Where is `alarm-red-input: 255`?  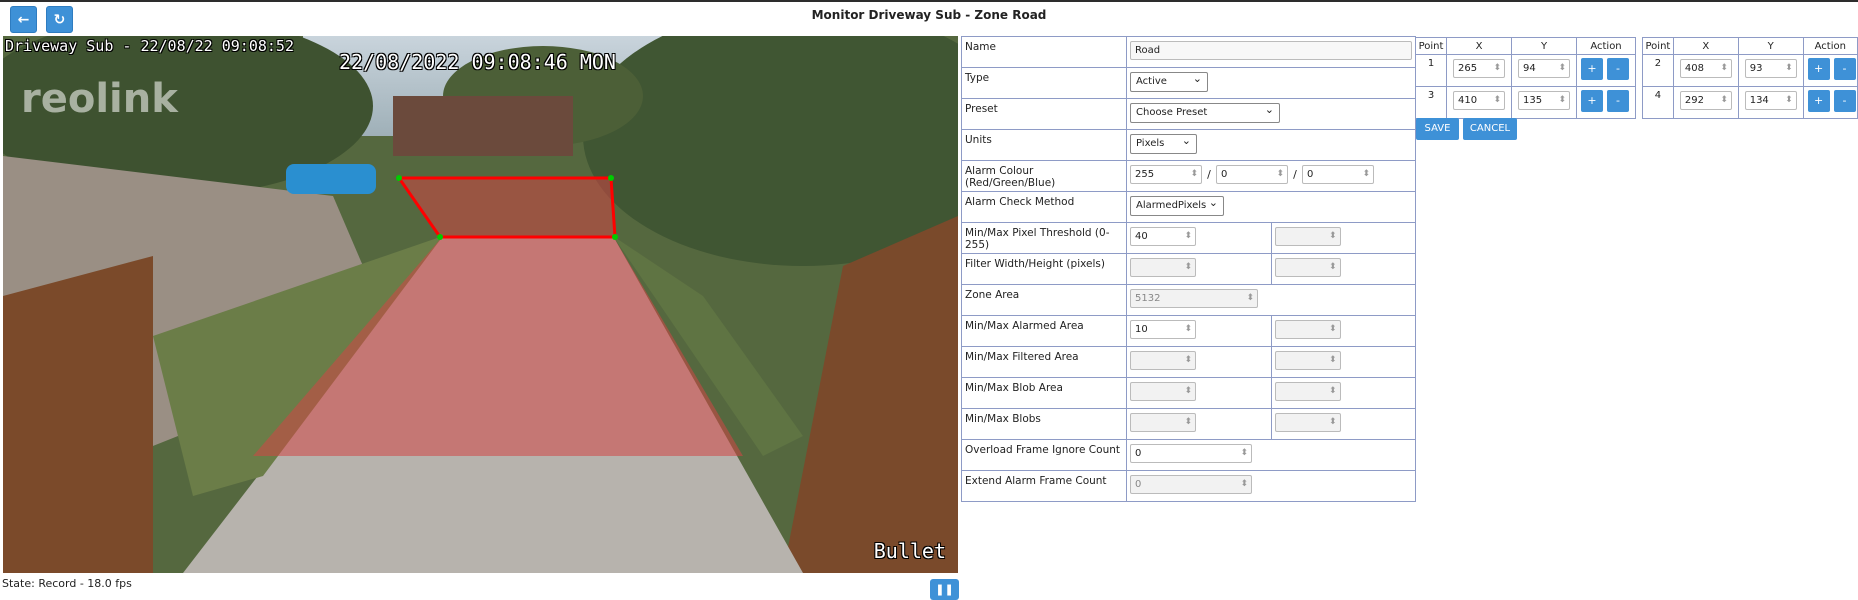
alarm-red-input: 255 is located at coordinates (1166, 174).